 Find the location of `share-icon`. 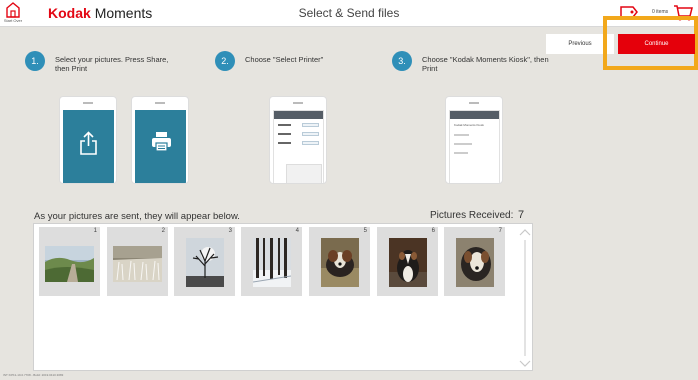

share-icon is located at coordinates (88, 143).